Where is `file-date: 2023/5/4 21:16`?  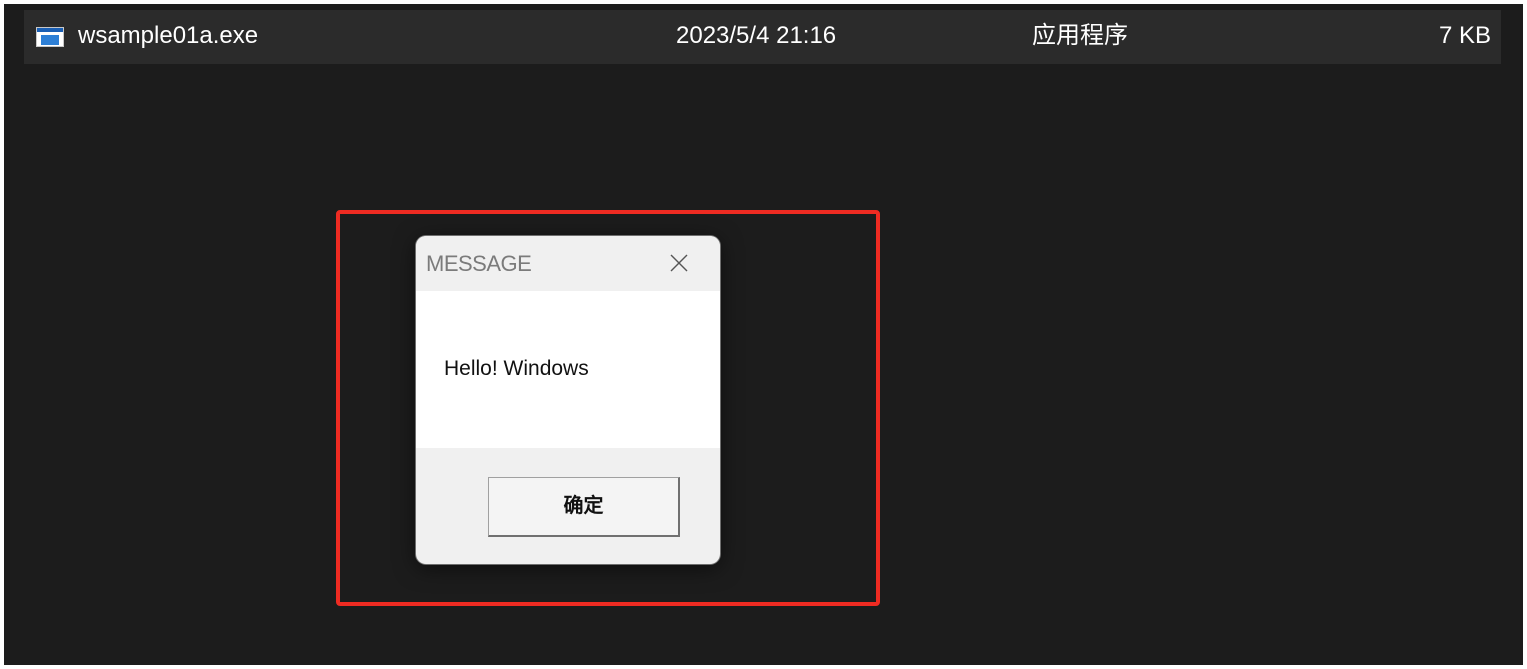 file-date: 2023/5/4 21:16 is located at coordinates (756, 35).